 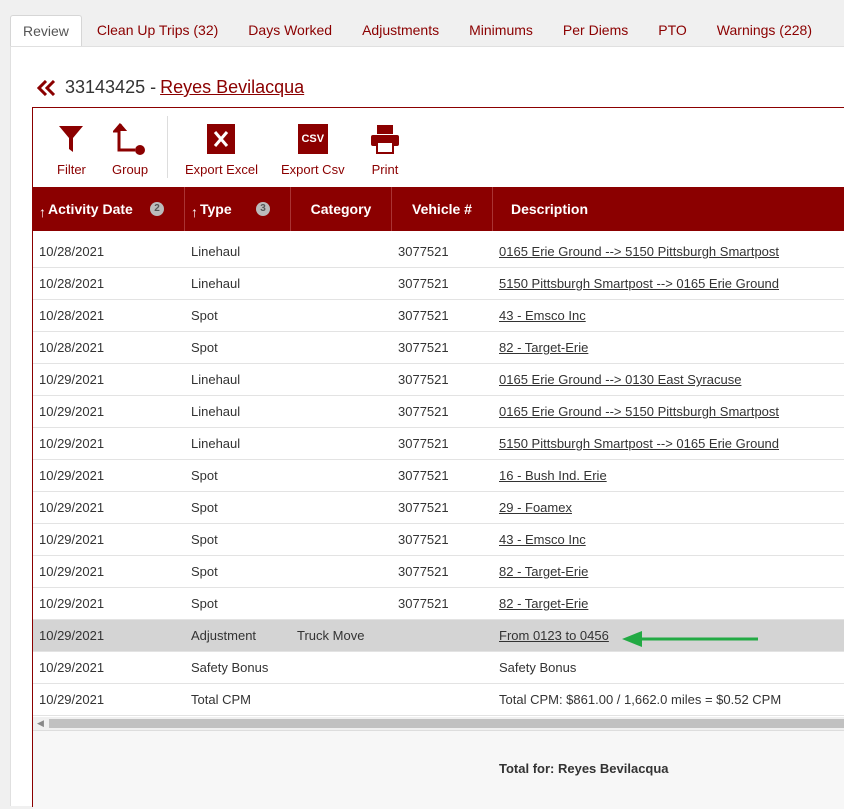 I want to click on cell-description-link: 16 - Bush Ind. Erie, so click(x=553, y=475).